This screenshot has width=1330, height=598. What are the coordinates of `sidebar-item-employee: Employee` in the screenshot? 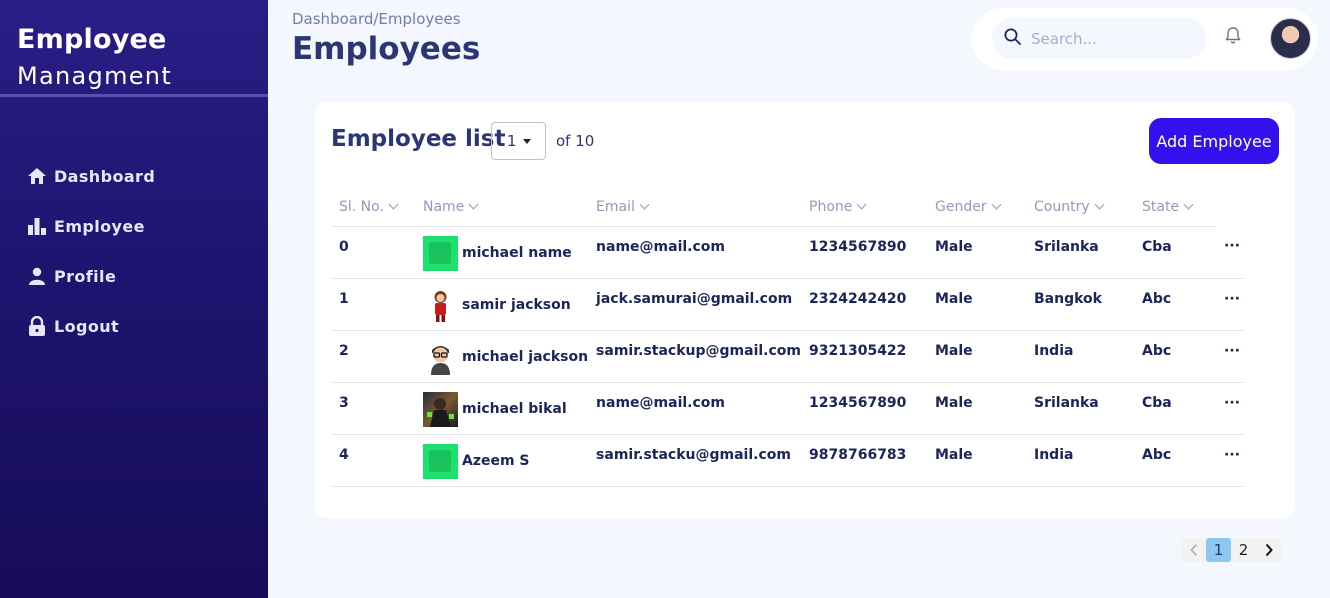 It's located at (90, 226).